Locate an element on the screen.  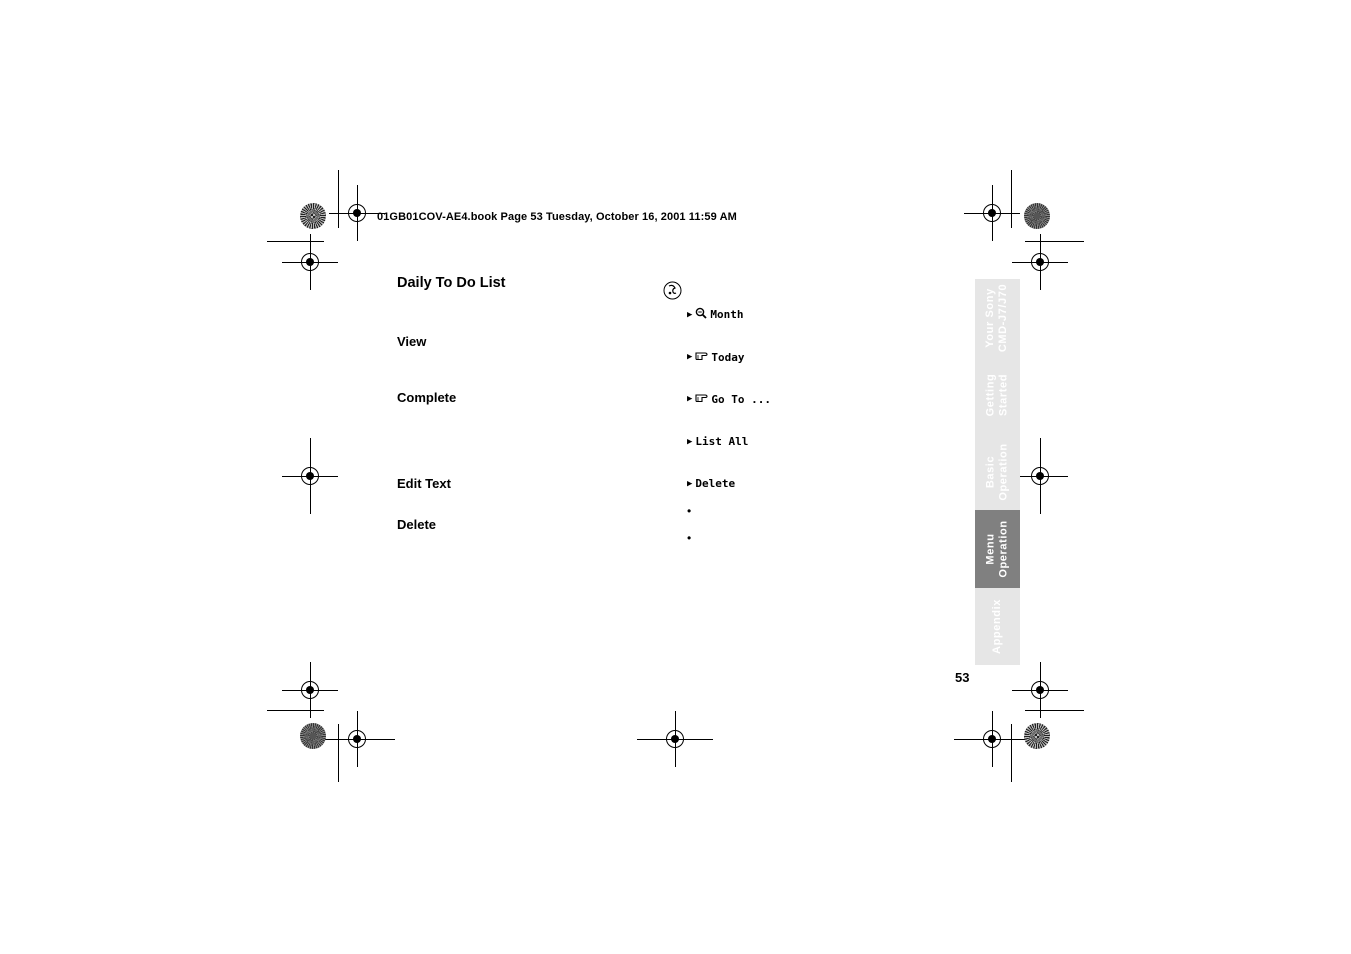
tab-label: Menu Operation is located at coordinates (997, 549).